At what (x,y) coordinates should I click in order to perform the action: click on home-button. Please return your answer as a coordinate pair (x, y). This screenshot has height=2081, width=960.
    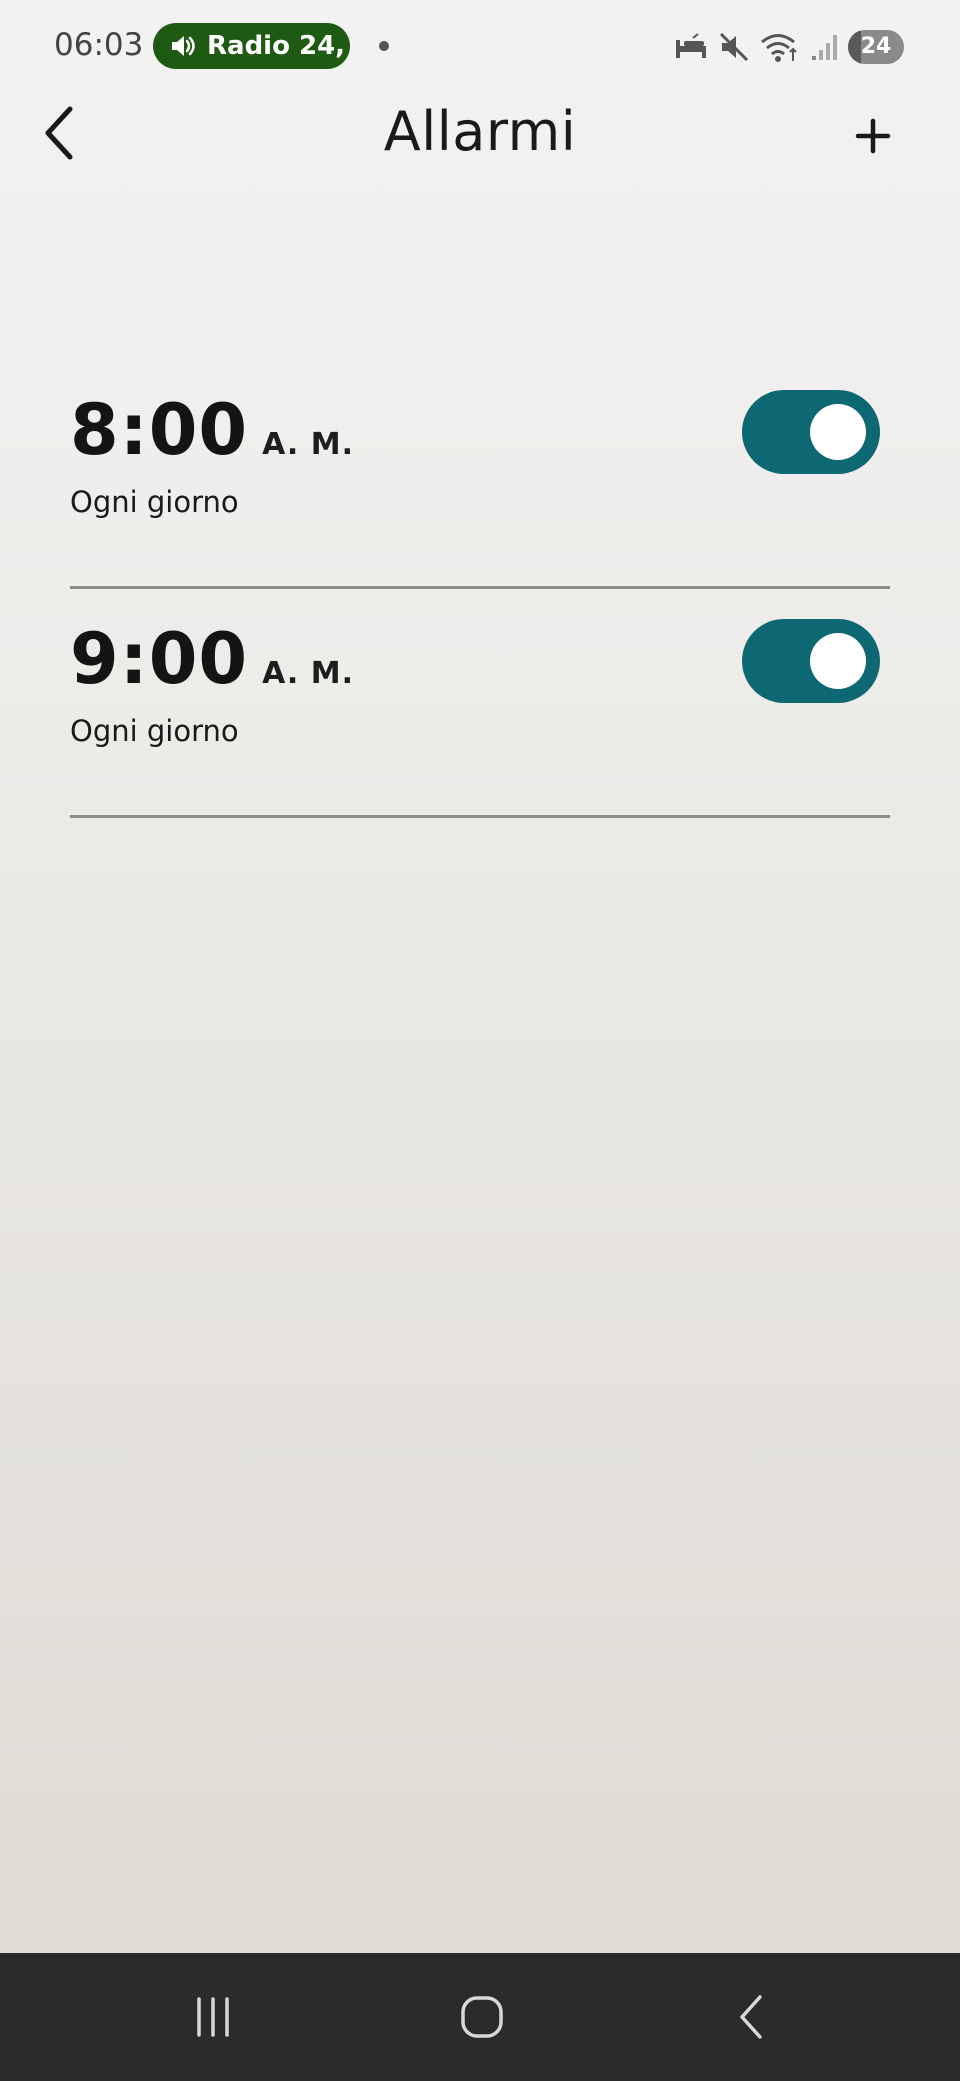
    Looking at the image, I should click on (482, 2017).